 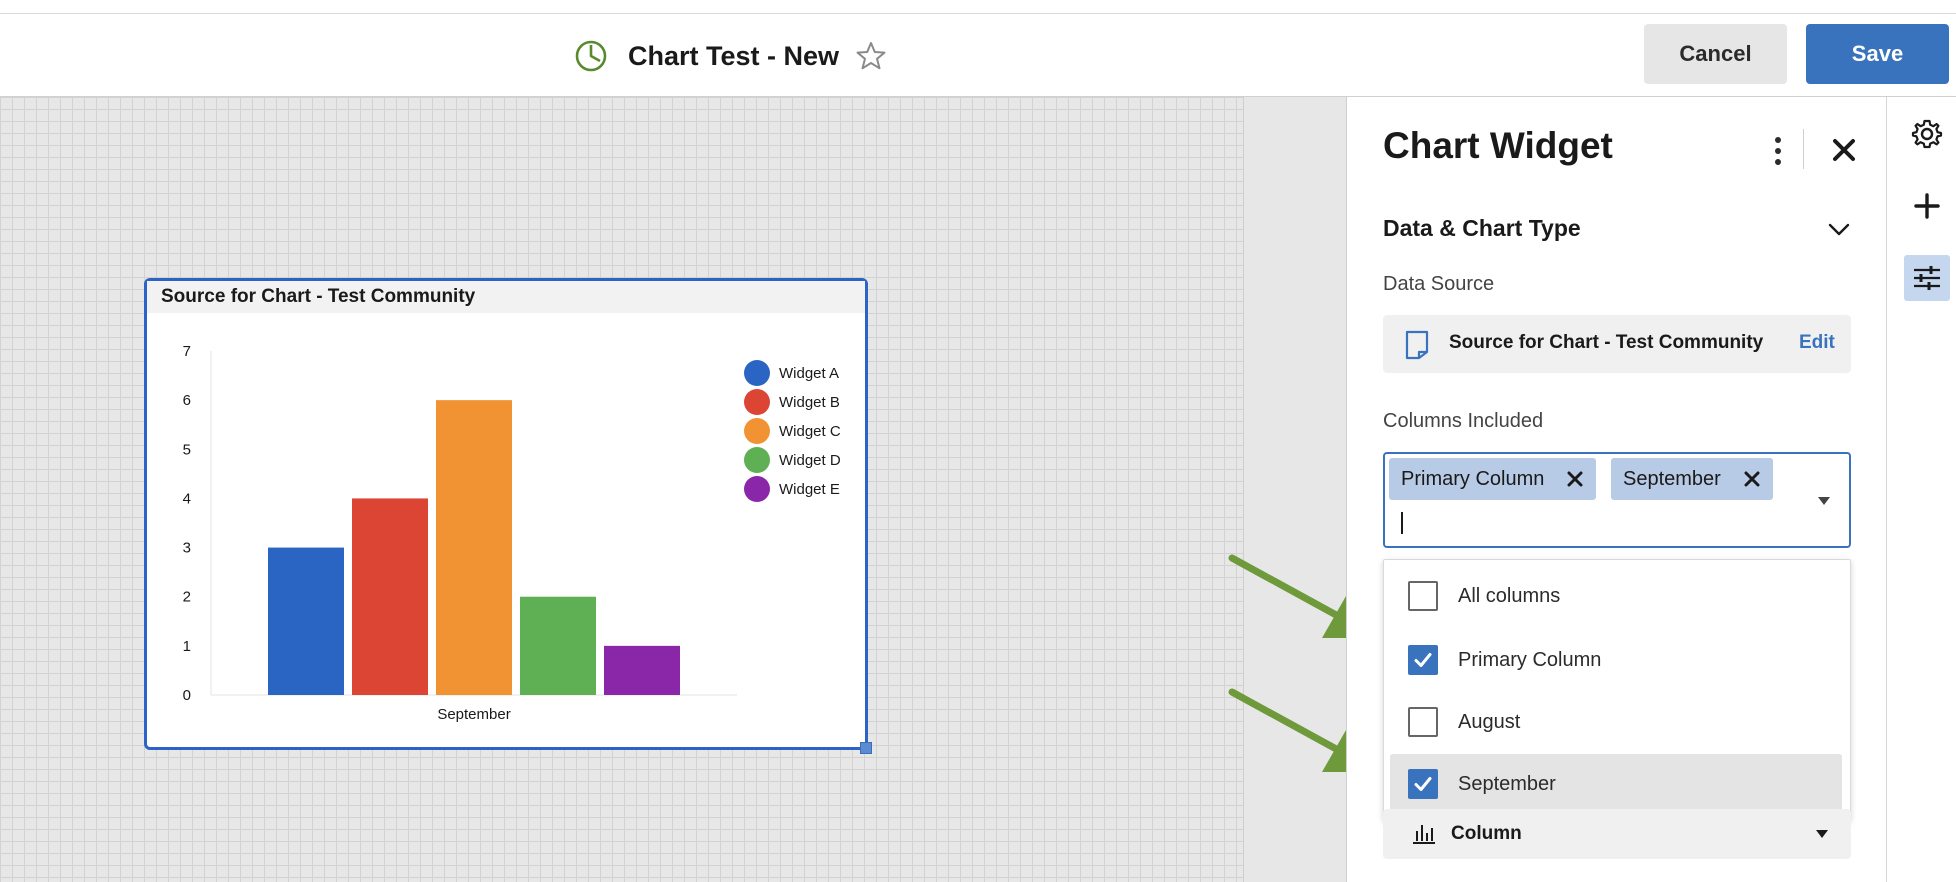 What do you see at coordinates (1616, 722) in the screenshot?
I see `menu-item-august: August` at bounding box center [1616, 722].